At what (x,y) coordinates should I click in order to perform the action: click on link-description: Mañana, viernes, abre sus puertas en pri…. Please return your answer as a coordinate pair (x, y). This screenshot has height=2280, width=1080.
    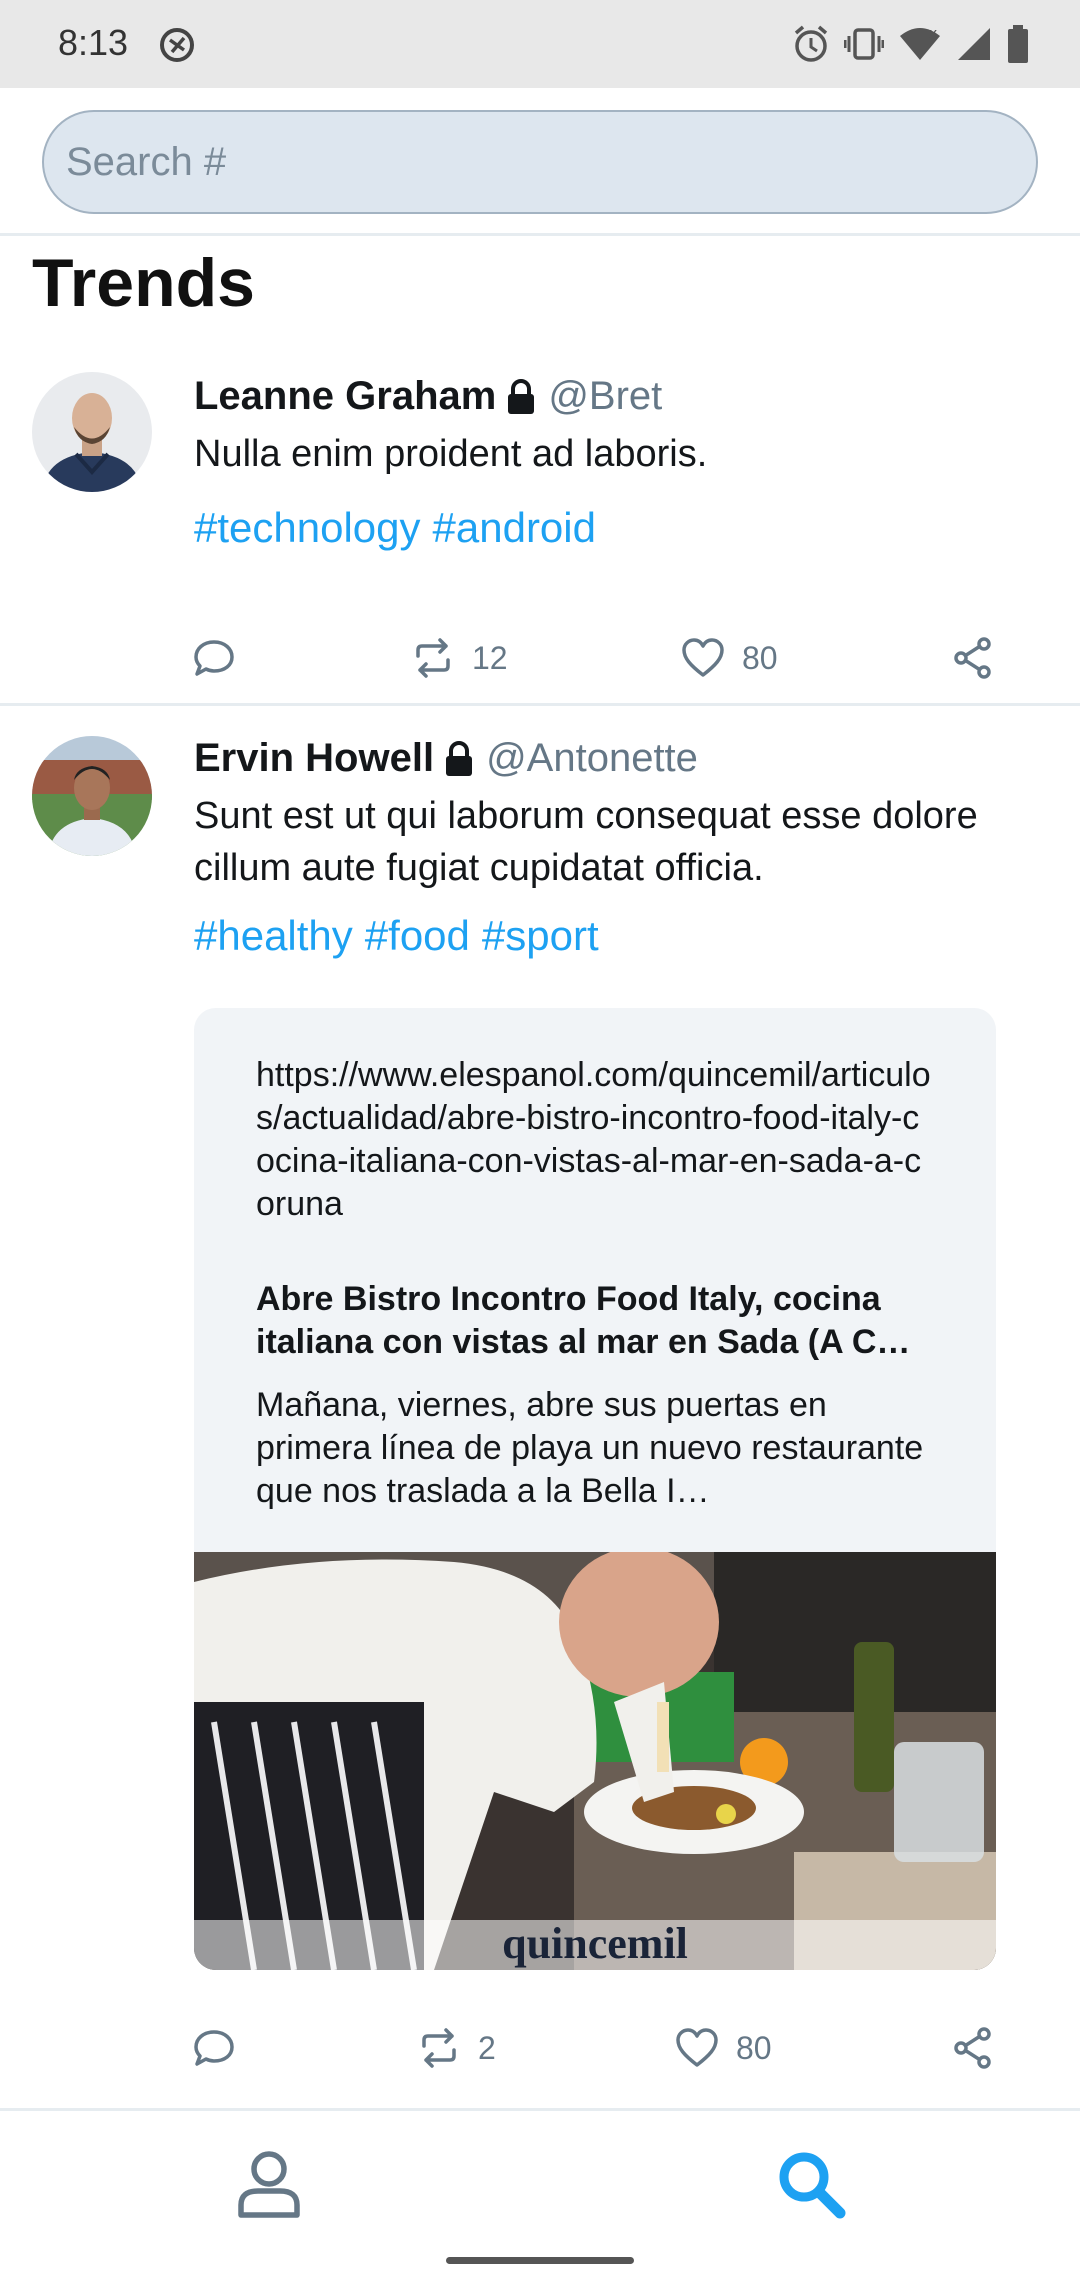
    Looking at the image, I should click on (590, 1448).